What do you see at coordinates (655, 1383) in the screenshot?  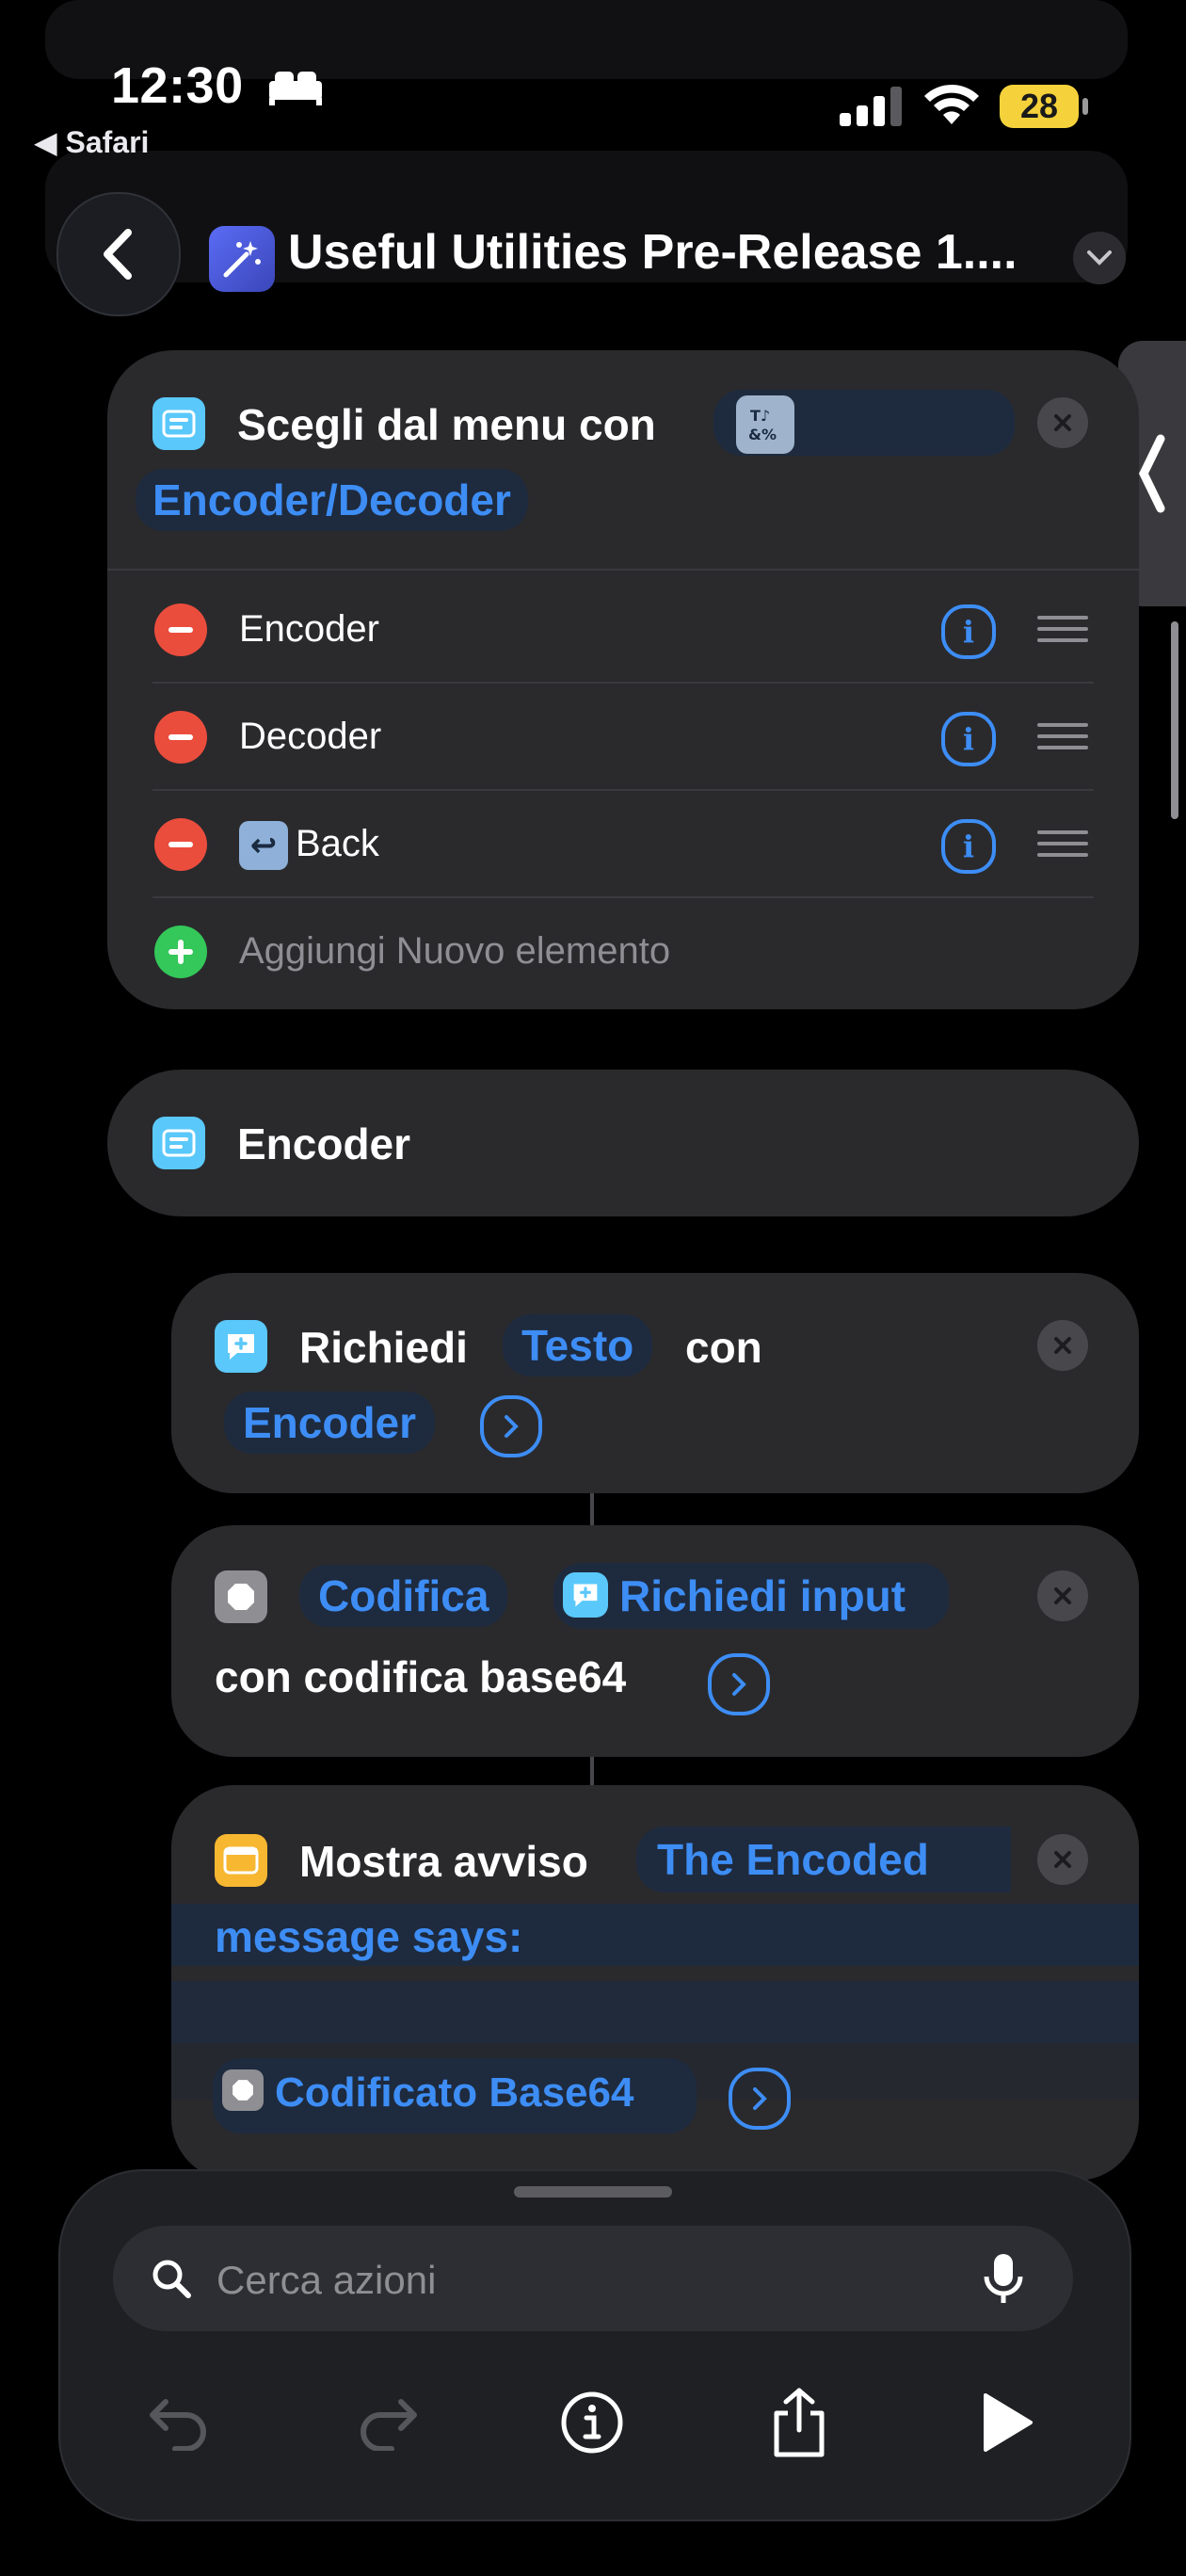 I see `ask-for-input-action` at bounding box center [655, 1383].